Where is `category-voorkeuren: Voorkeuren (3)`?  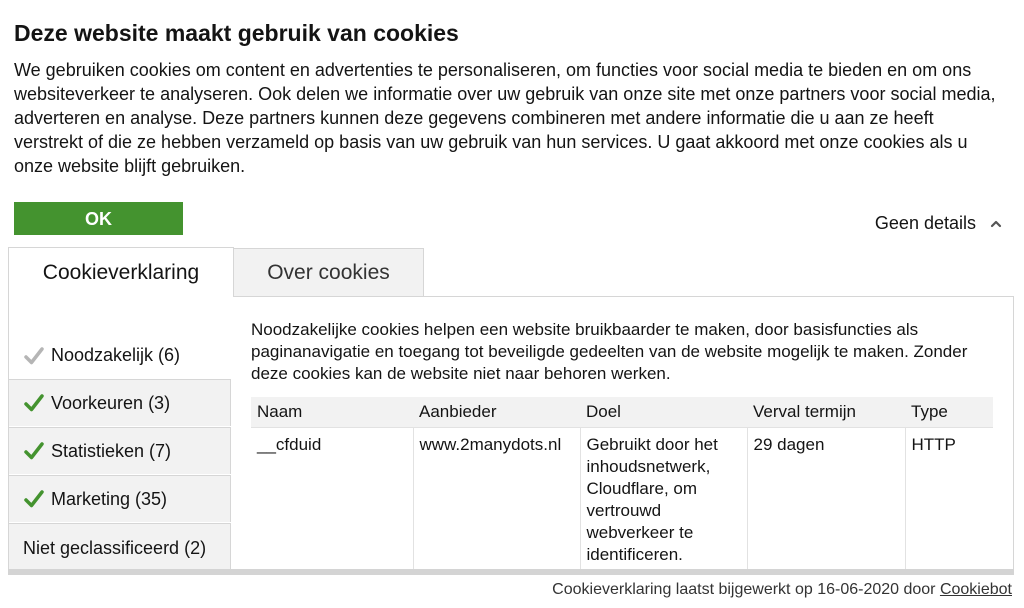 category-voorkeuren: Voorkeuren (3) is located at coordinates (120, 402).